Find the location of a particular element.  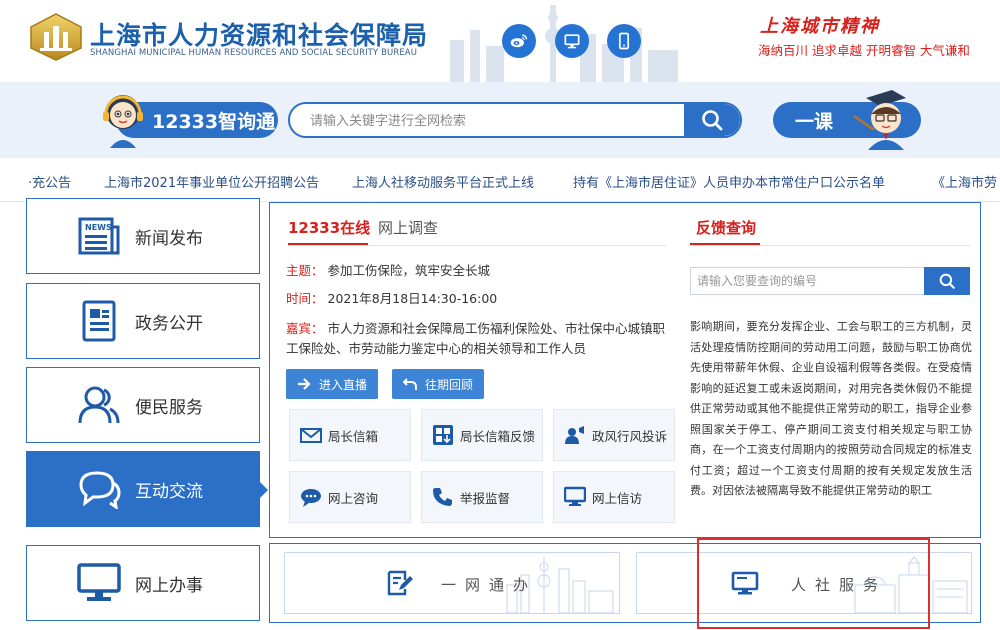

hr-service-entry: 人社服务 is located at coordinates (804, 583).